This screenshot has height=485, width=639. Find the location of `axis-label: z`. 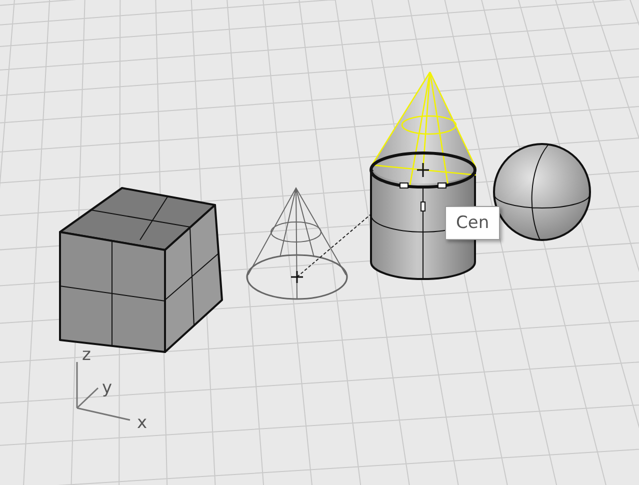

axis-label: z is located at coordinates (86, 355).